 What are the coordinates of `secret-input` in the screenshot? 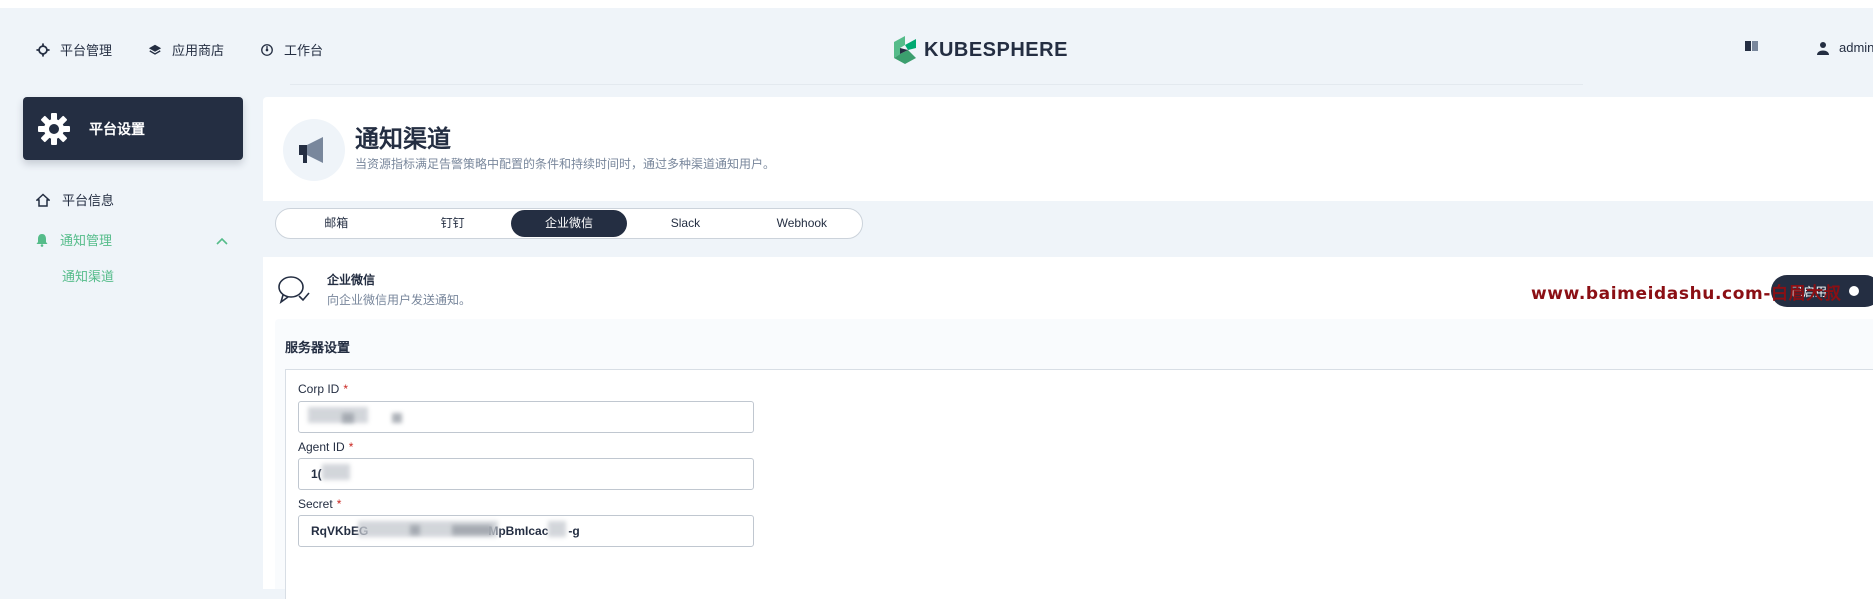 It's located at (526, 531).